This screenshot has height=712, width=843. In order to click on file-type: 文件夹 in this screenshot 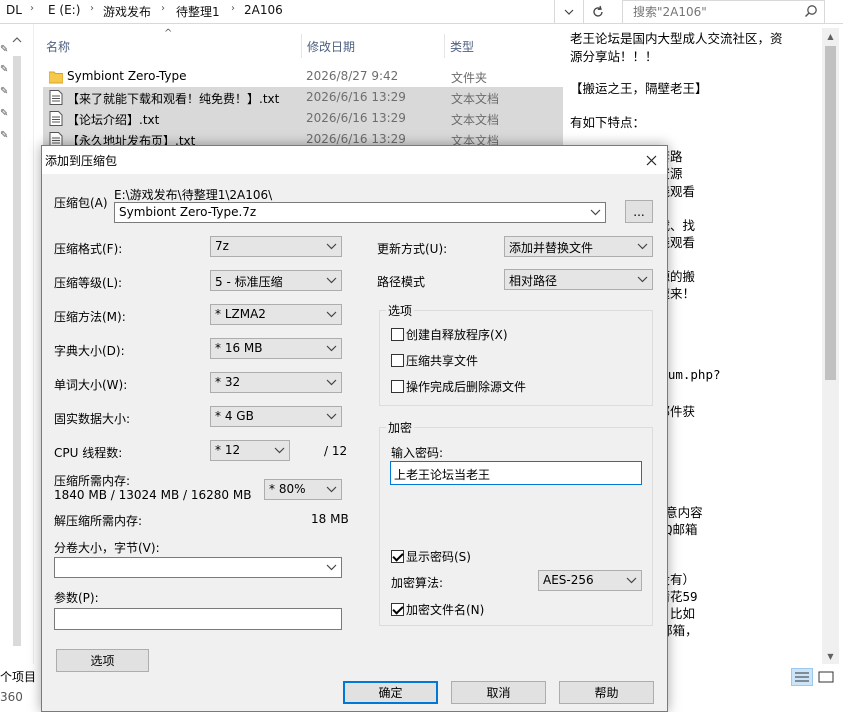, I will do `click(469, 78)`.